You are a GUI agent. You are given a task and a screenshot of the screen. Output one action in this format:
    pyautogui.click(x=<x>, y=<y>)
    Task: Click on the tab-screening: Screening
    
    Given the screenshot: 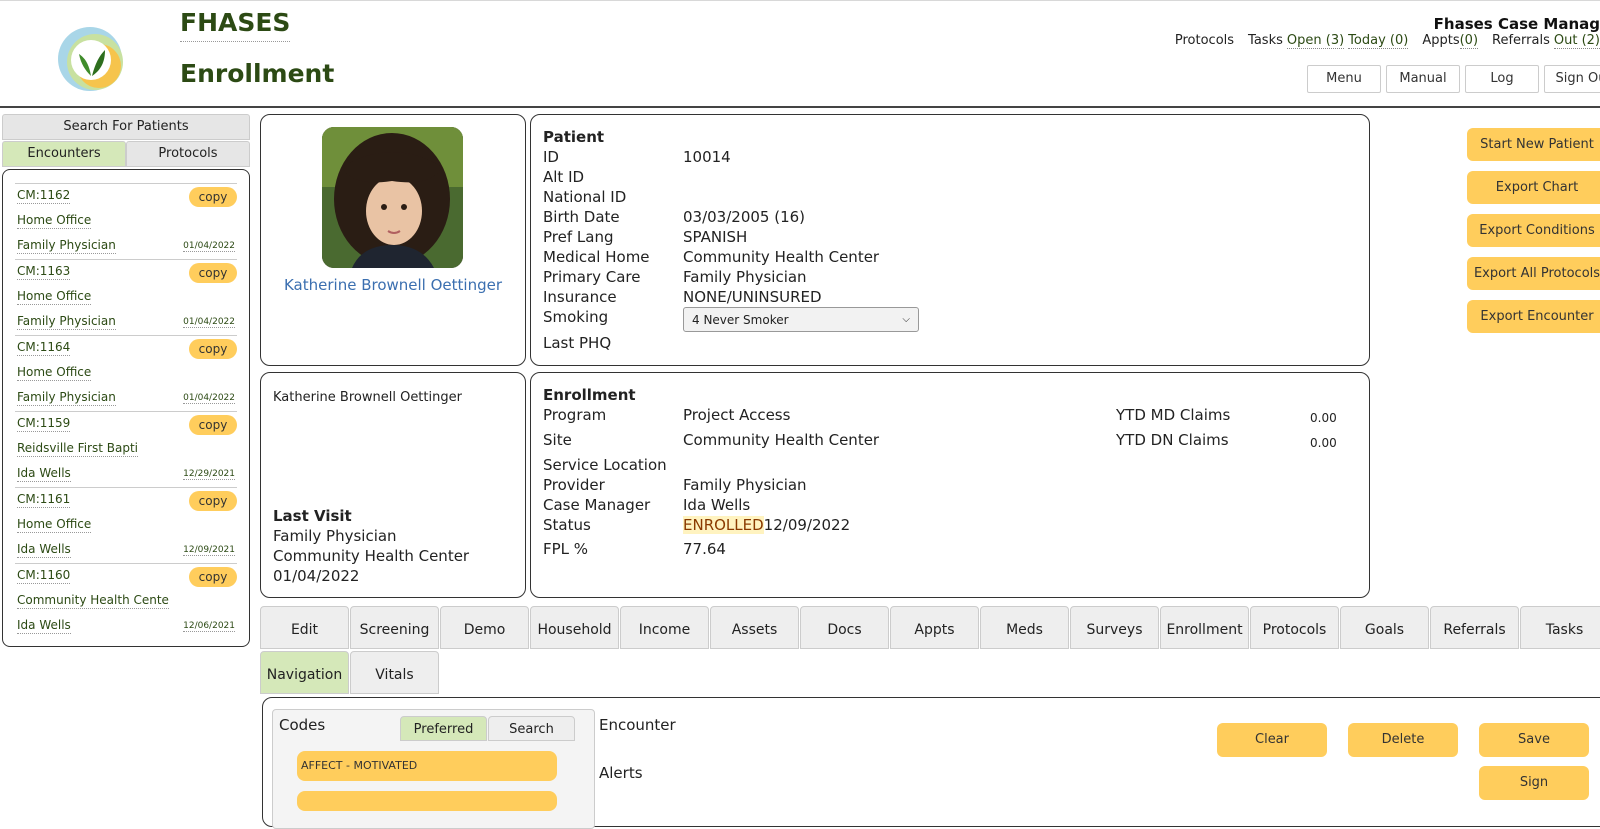 What is the action you would take?
    pyautogui.click(x=394, y=627)
    